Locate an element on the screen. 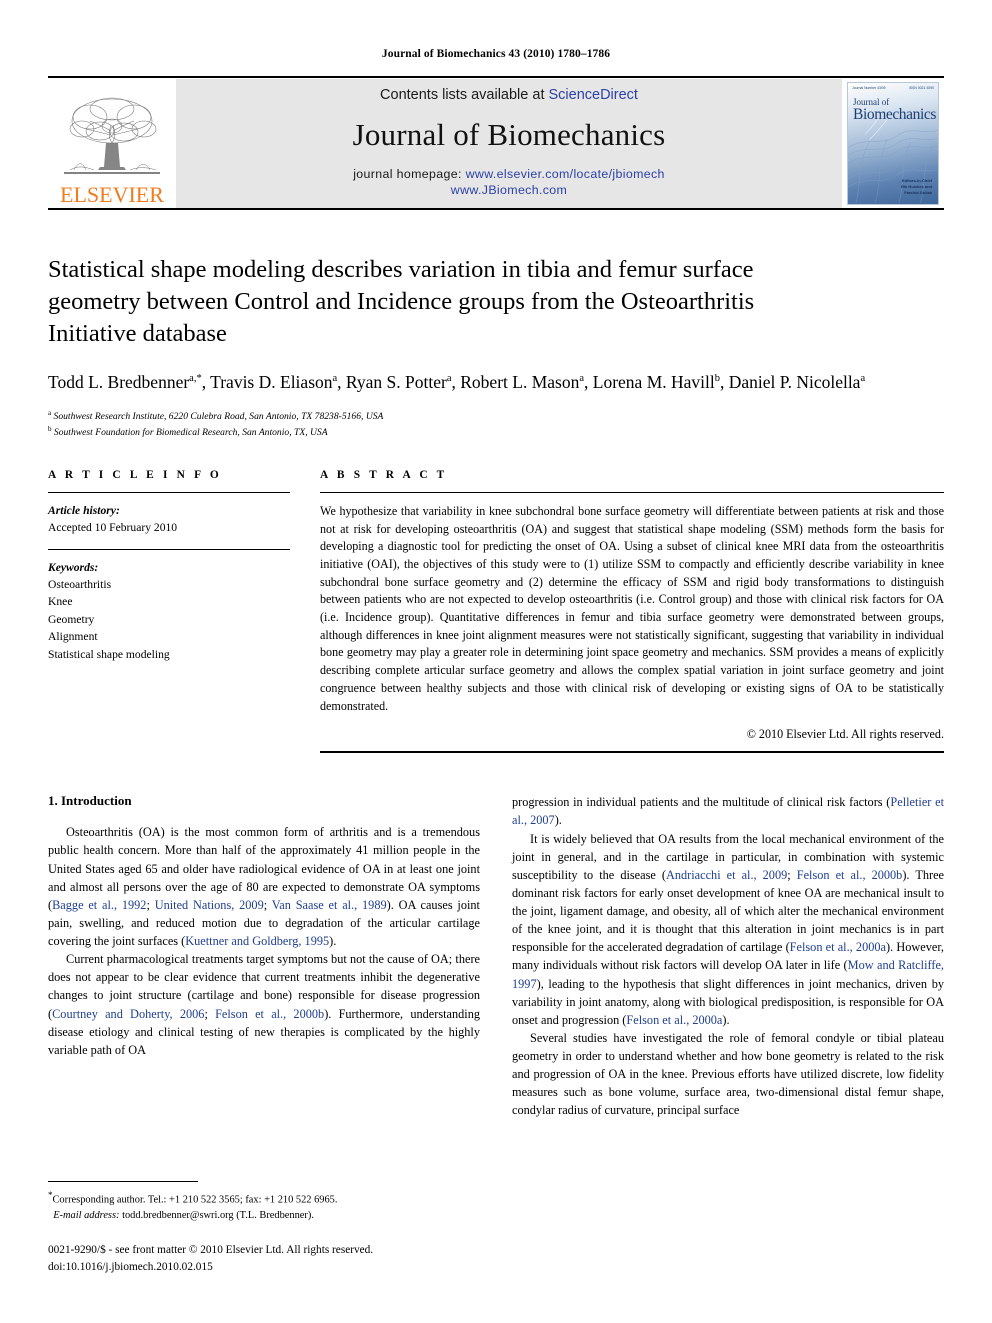 This screenshot has height=1323, width=992. article-info-heading: A R T I C L E I N F O is located at coordinates (135, 474).